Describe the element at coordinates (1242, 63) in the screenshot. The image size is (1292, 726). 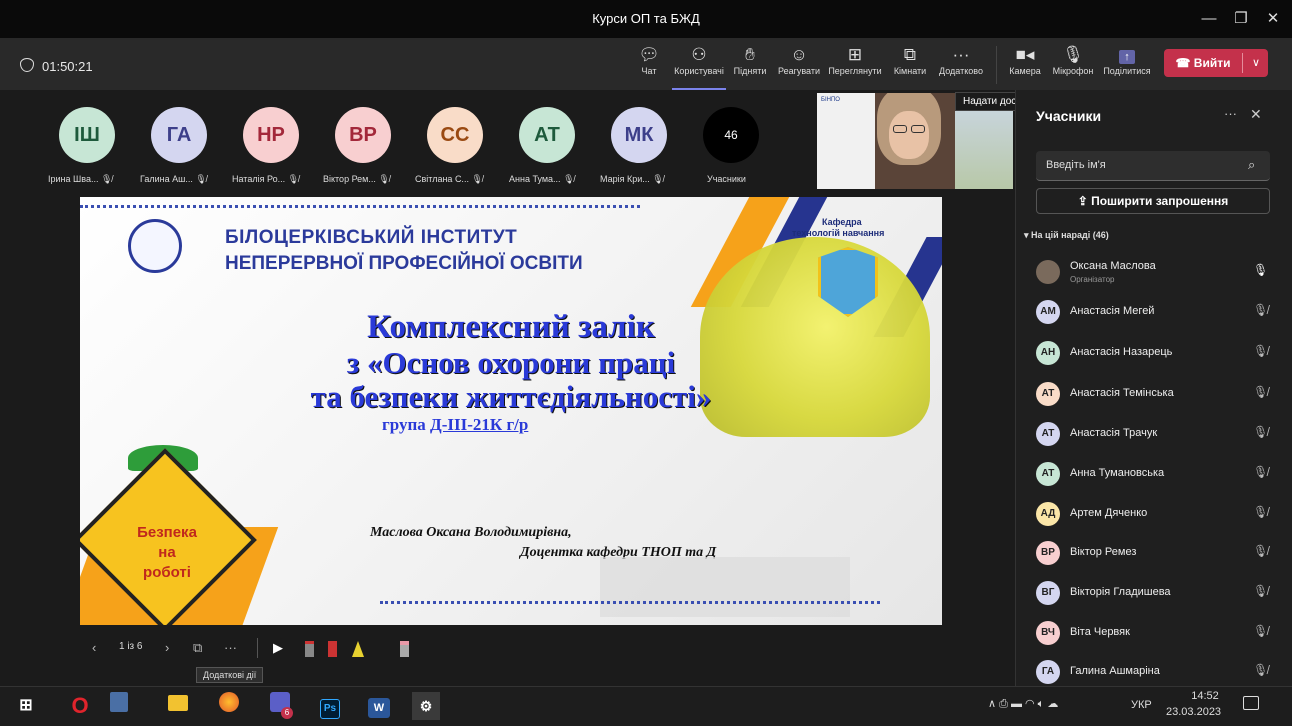
I see `leave-divider` at that location.